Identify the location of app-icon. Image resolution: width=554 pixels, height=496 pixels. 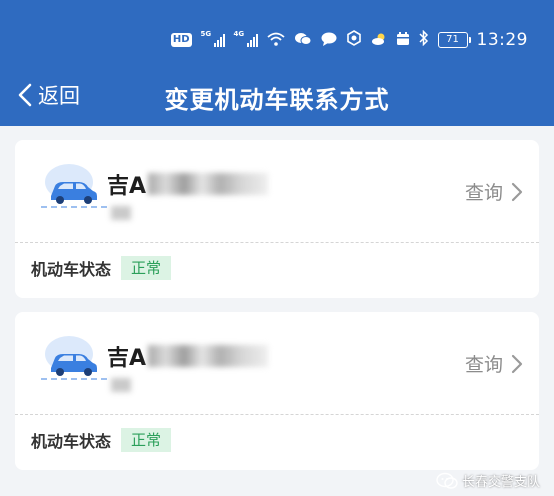
(354, 40).